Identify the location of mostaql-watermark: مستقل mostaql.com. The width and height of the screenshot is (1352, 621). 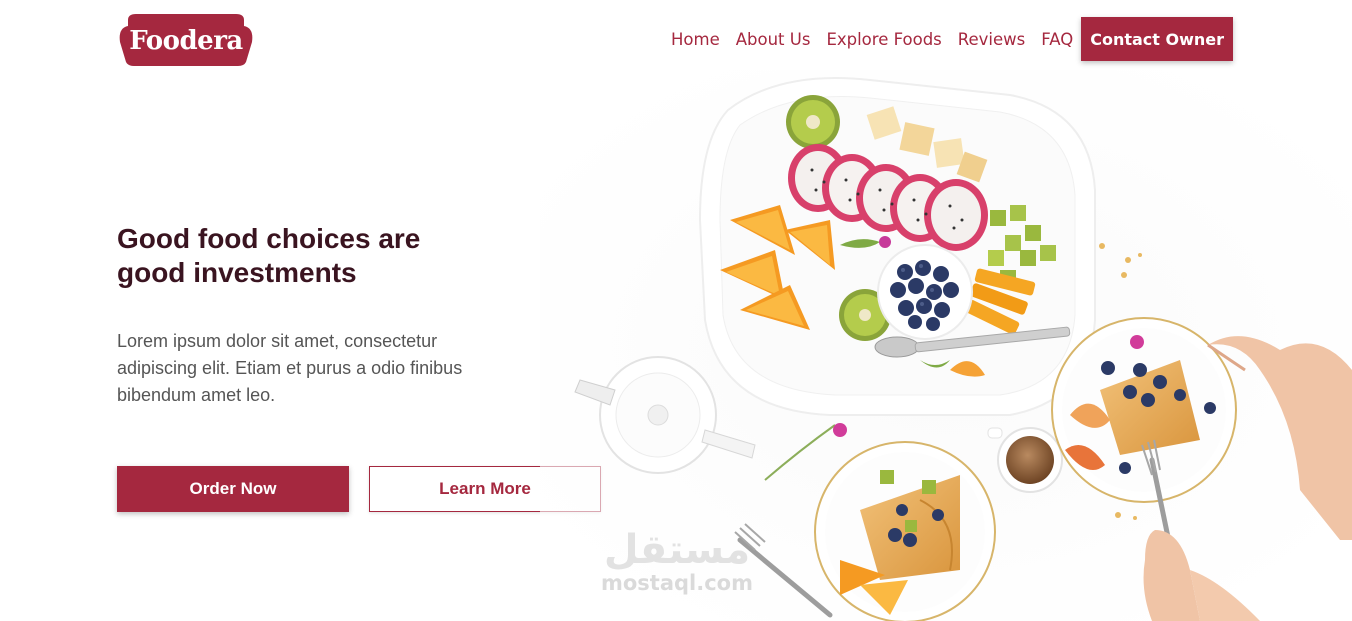
(677, 561).